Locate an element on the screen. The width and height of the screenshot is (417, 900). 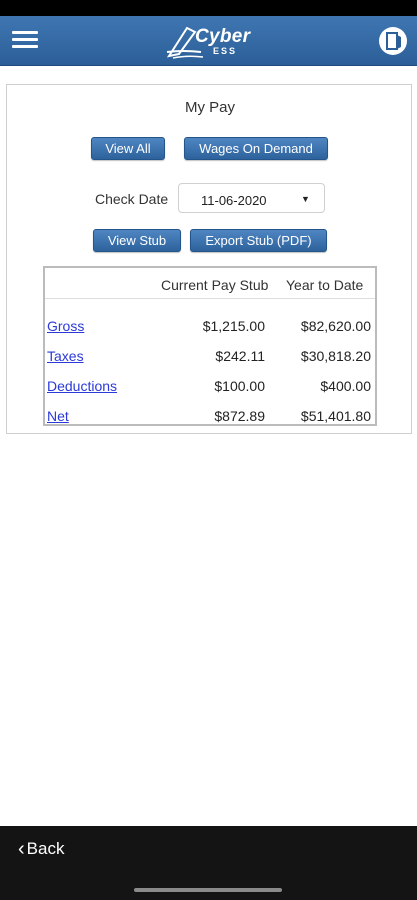
check-date-label: Check Date is located at coordinates (132, 199).